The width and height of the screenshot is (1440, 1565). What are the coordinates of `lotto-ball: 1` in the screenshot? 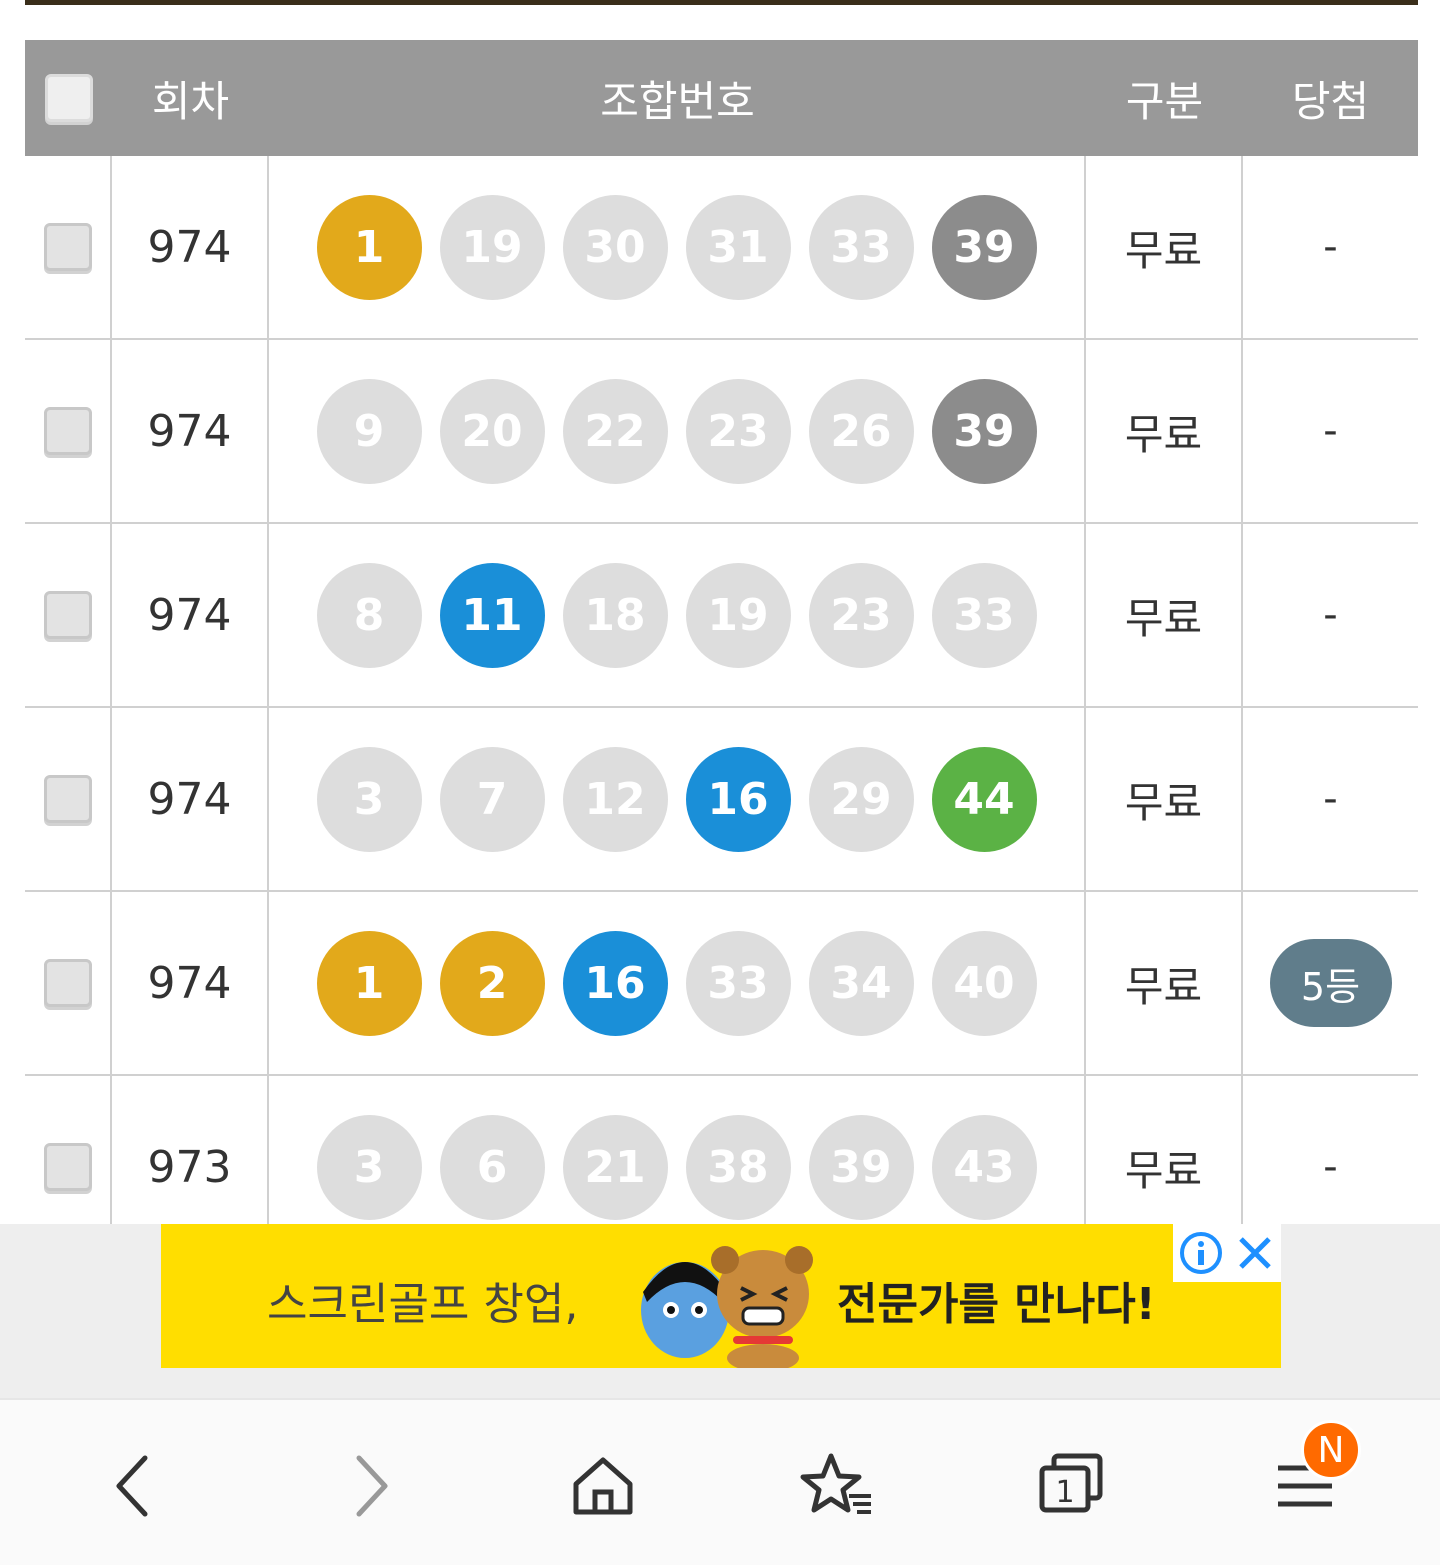 It's located at (369, 983).